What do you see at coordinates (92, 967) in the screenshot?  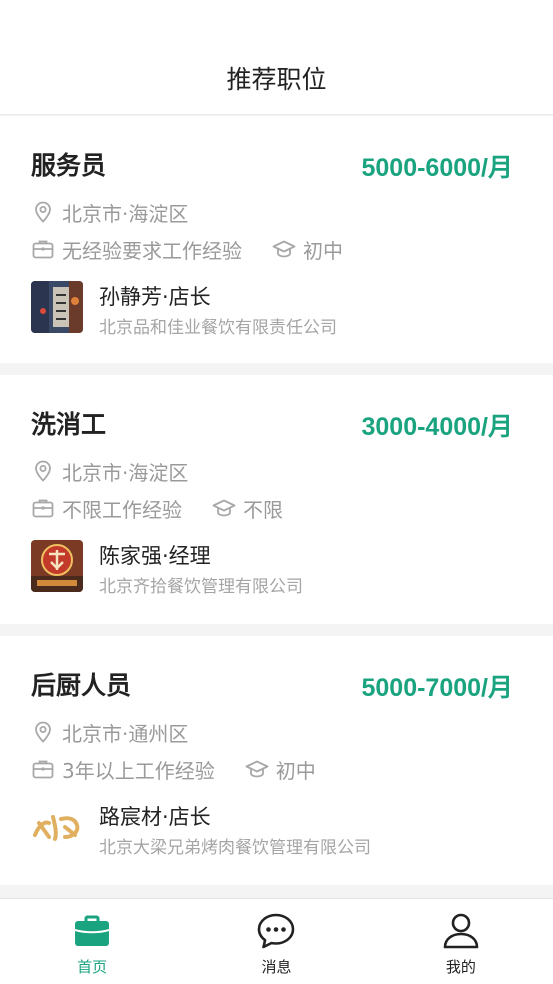 I see `tab-label: 首页` at bounding box center [92, 967].